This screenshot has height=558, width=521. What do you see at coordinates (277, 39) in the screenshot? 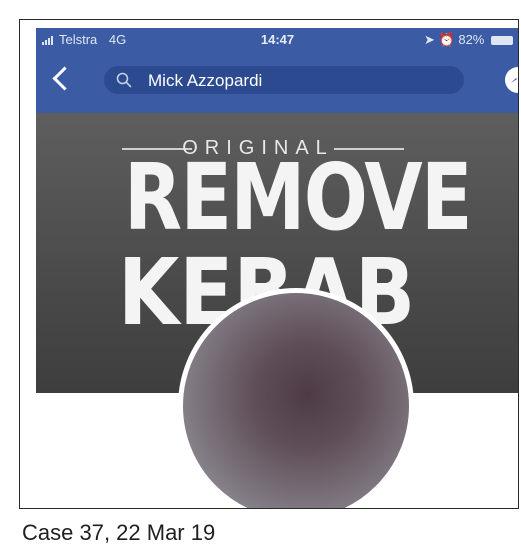
I see `status-bar: Telstra 4G 14:47 ➤ ⏰ 82%` at bounding box center [277, 39].